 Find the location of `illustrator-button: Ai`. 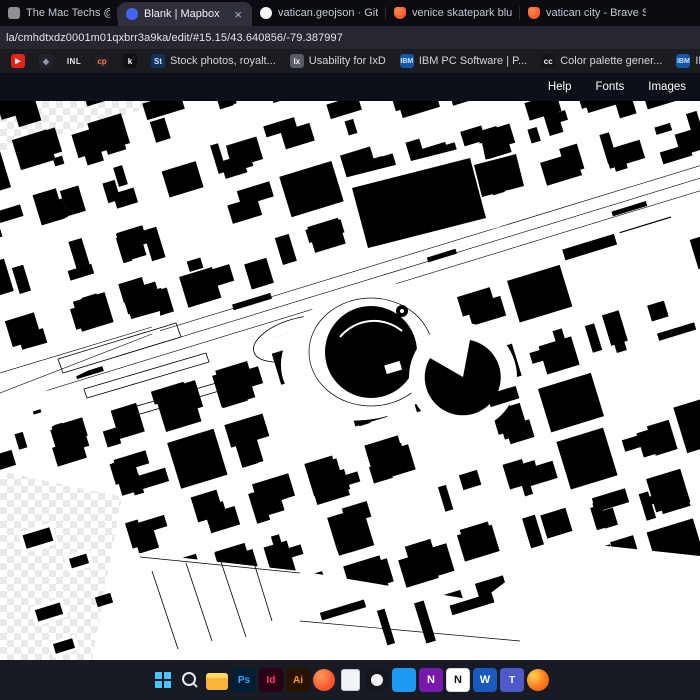

illustrator-button: Ai is located at coordinates (298, 680).